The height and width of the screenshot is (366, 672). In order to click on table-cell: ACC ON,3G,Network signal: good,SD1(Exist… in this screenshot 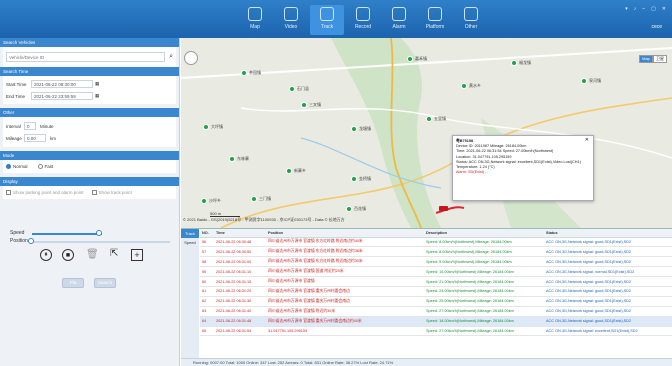, I will do `click(608, 291)`.